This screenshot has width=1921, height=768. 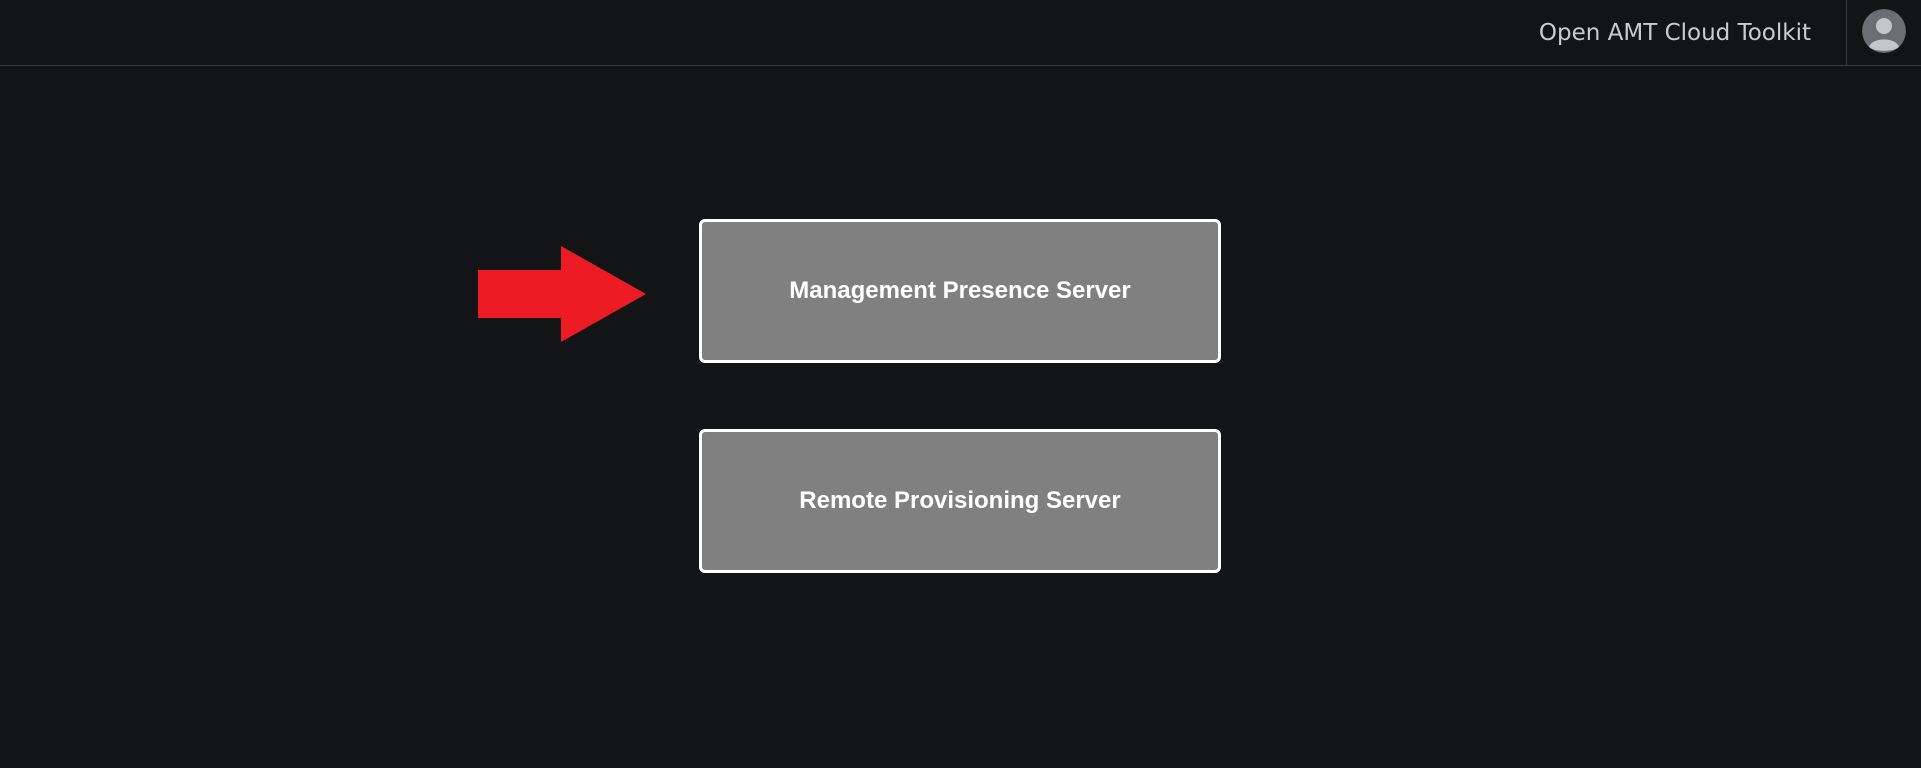 What do you see at coordinates (563, 295) in the screenshot?
I see `red-arrow-icon` at bounding box center [563, 295].